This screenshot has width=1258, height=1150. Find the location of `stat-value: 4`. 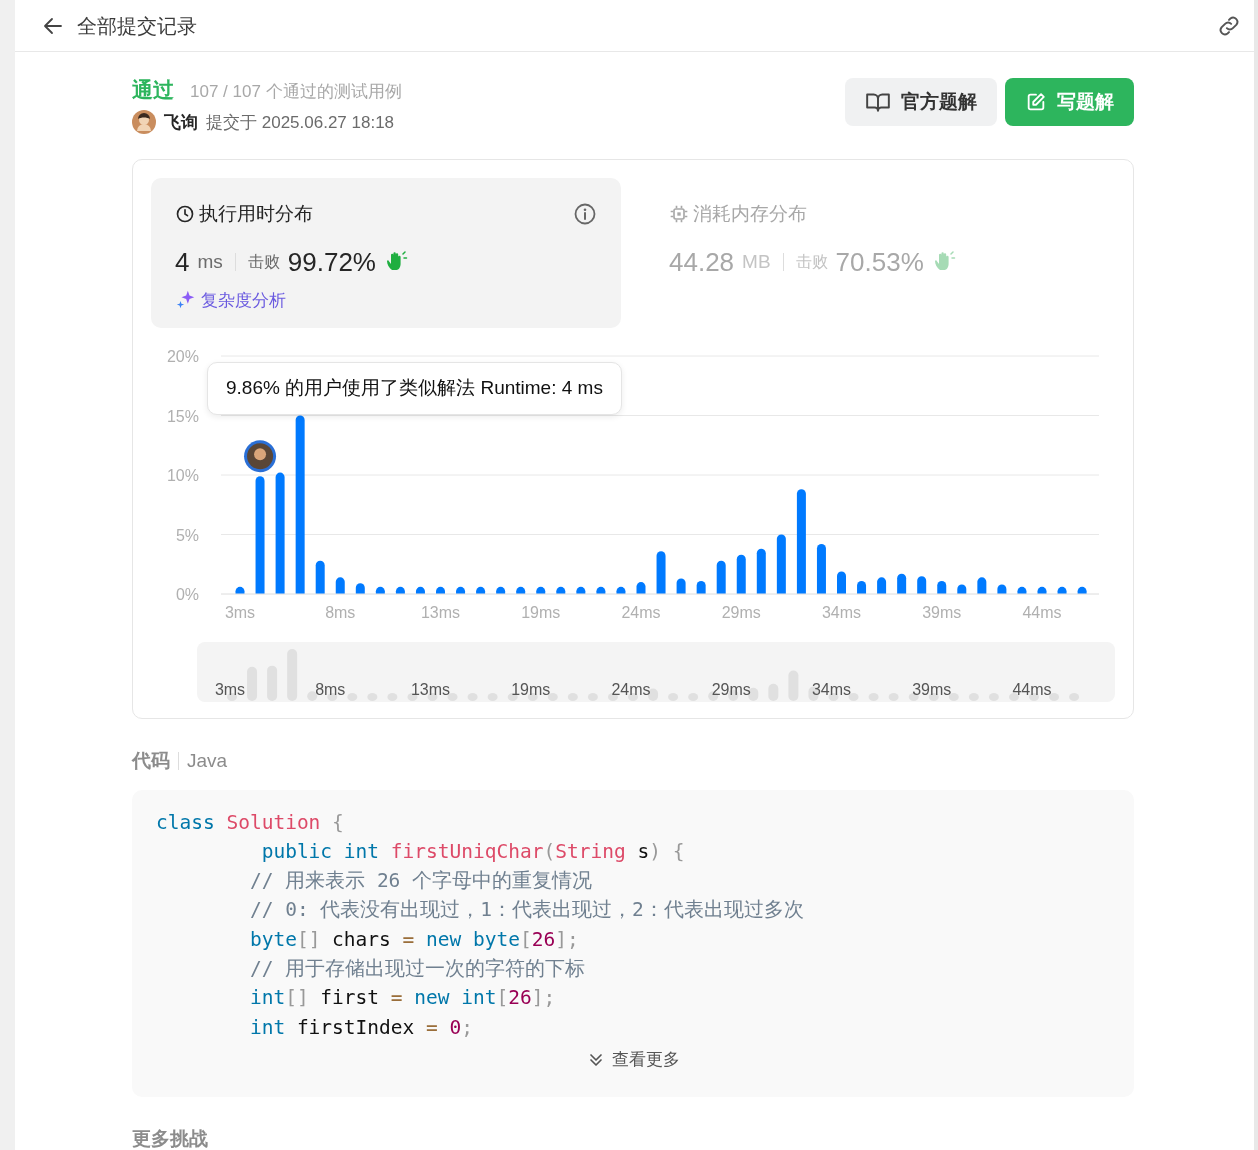

stat-value: 4 is located at coordinates (182, 262).